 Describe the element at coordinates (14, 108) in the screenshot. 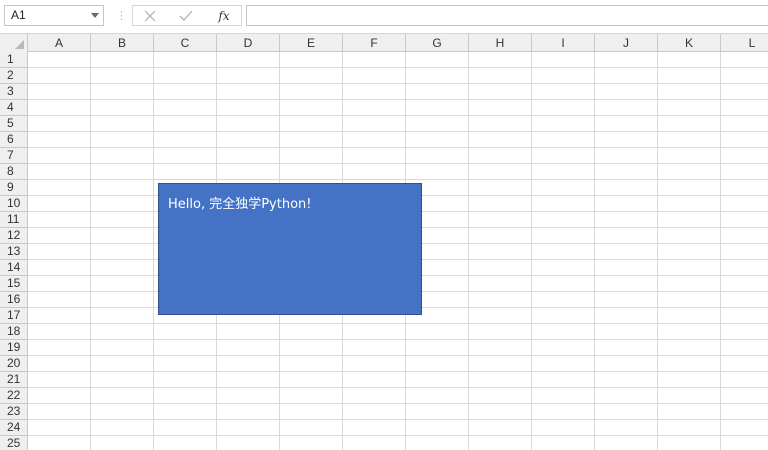

I see `row-header: 4` at that location.